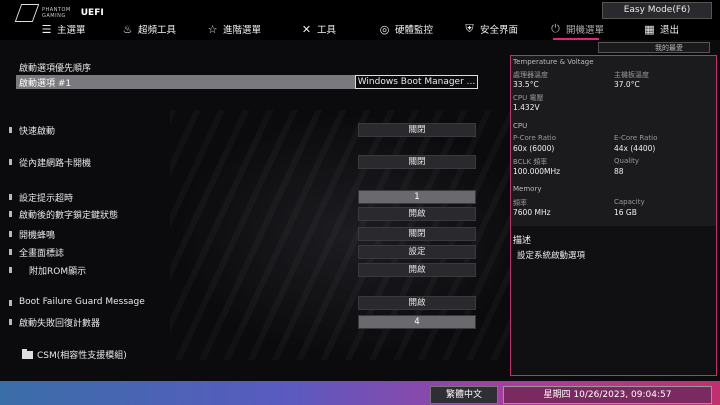 This screenshot has height=405, width=720. I want to click on setup-prompt-value: 1, so click(417, 197).